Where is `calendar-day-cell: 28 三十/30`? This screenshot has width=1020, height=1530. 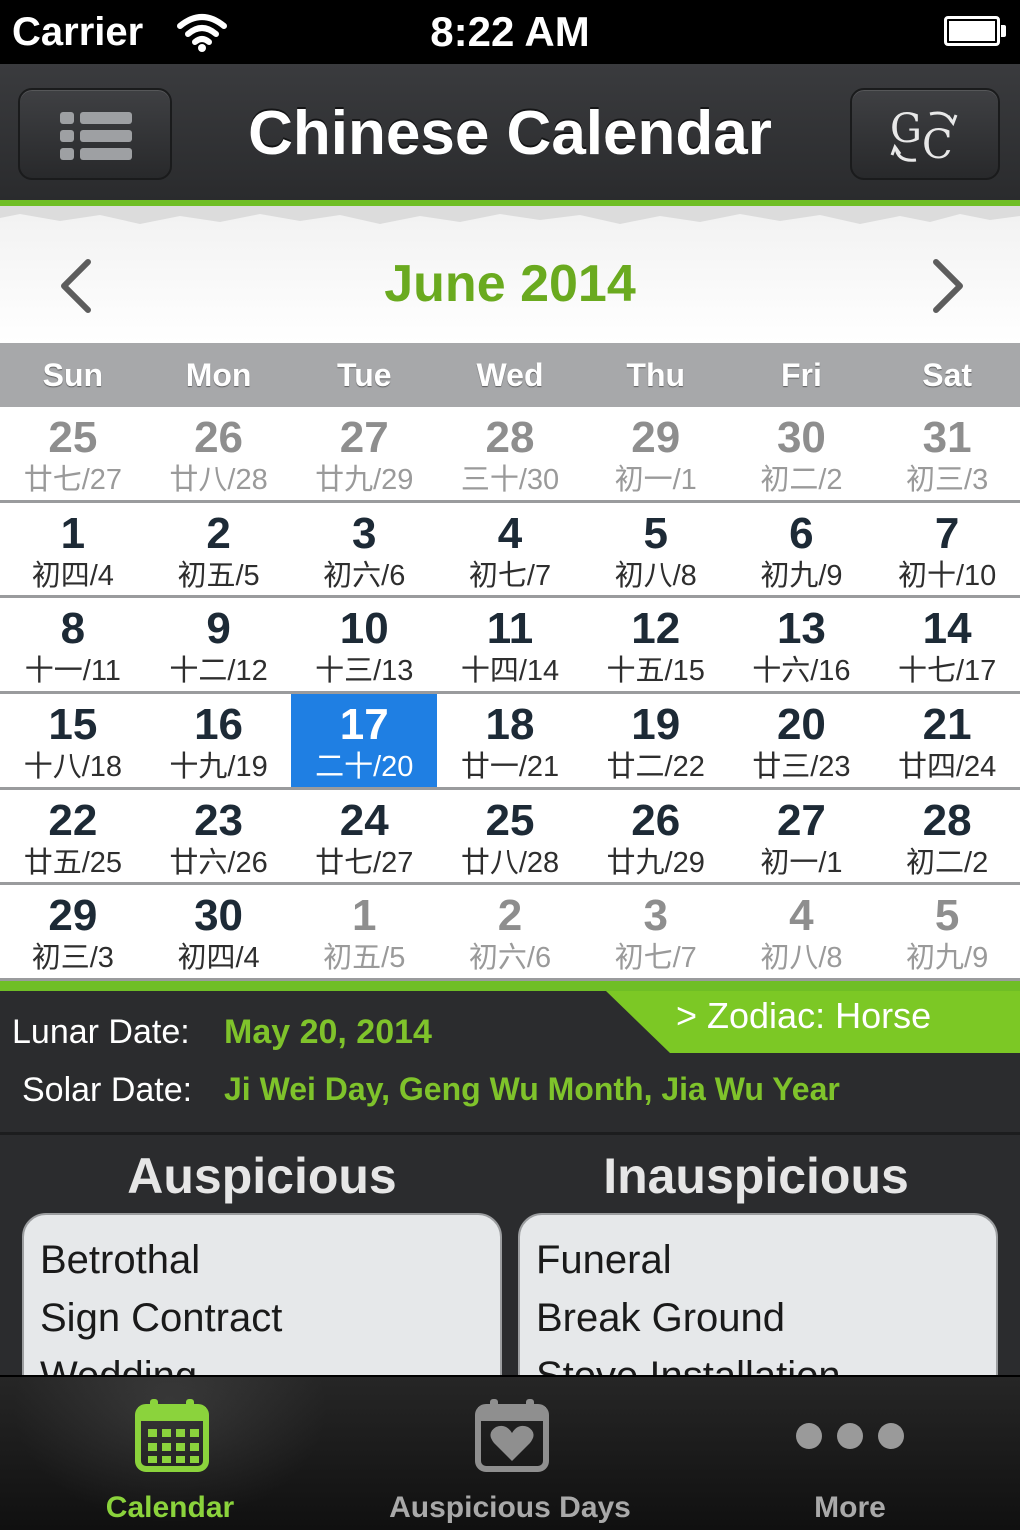 calendar-day-cell: 28 三十/30 is located at coordinates (510, 453).